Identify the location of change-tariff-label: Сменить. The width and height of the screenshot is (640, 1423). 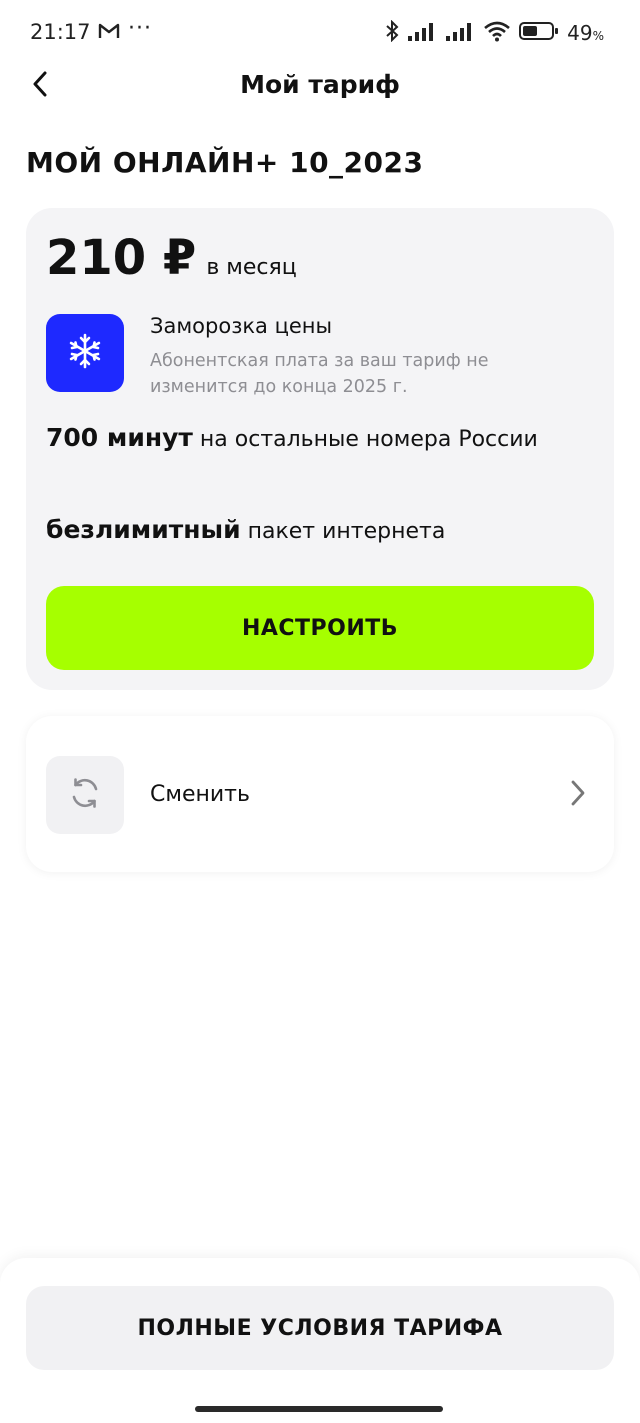
(200, 794).